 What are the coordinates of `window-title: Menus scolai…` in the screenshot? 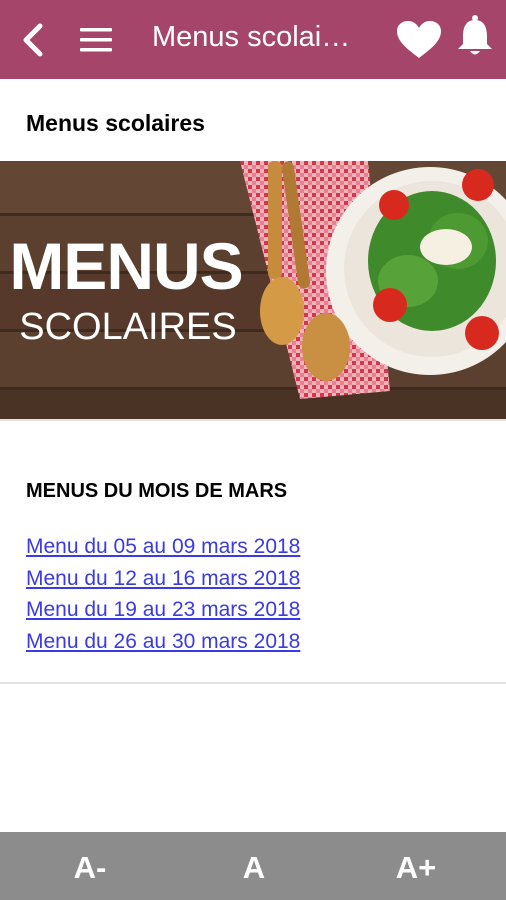 It's located at (251, 37).